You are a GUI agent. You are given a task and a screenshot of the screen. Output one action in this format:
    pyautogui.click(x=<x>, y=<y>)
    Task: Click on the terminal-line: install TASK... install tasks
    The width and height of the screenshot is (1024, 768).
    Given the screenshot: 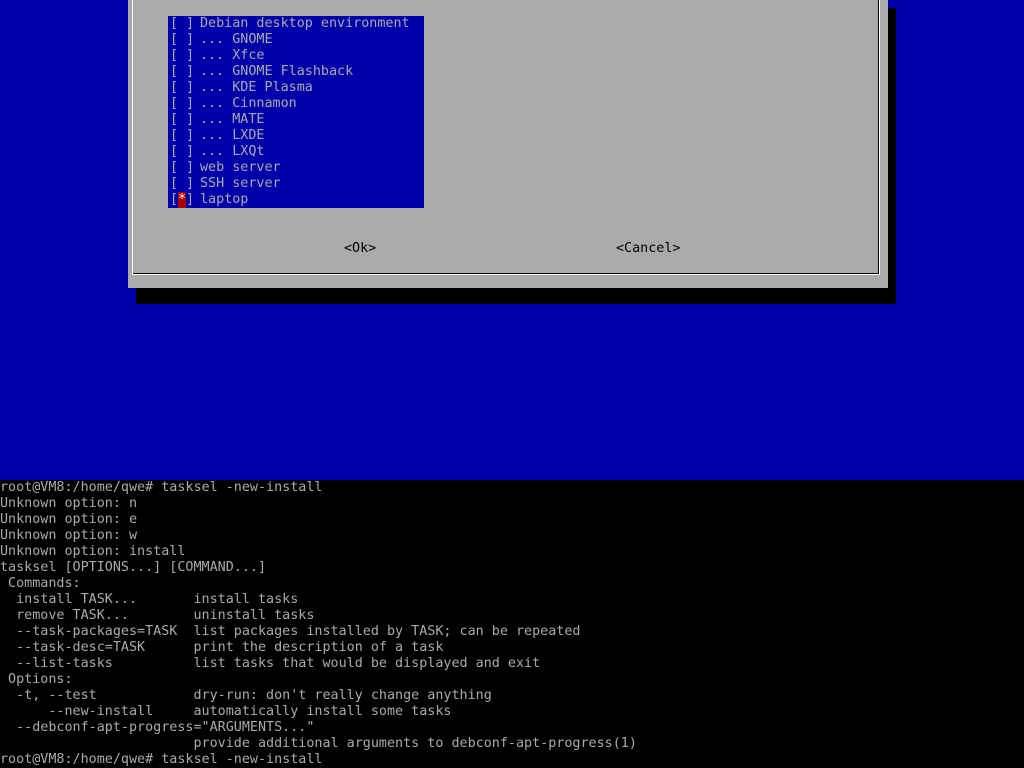 What is the action you would take?
    pyautogui.click(x=149, y=599)
    